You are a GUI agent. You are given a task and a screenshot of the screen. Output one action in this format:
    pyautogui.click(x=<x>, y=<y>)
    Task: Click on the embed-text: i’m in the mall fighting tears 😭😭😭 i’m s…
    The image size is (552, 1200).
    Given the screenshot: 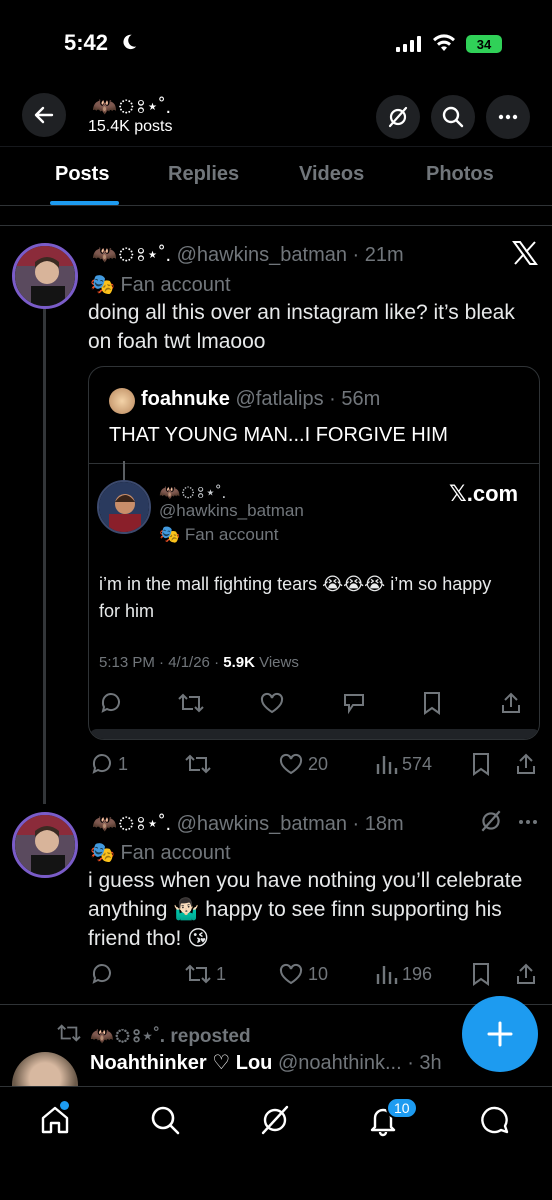 What is the action you would take?
    pyautogui.click(x=295, y=597)
    